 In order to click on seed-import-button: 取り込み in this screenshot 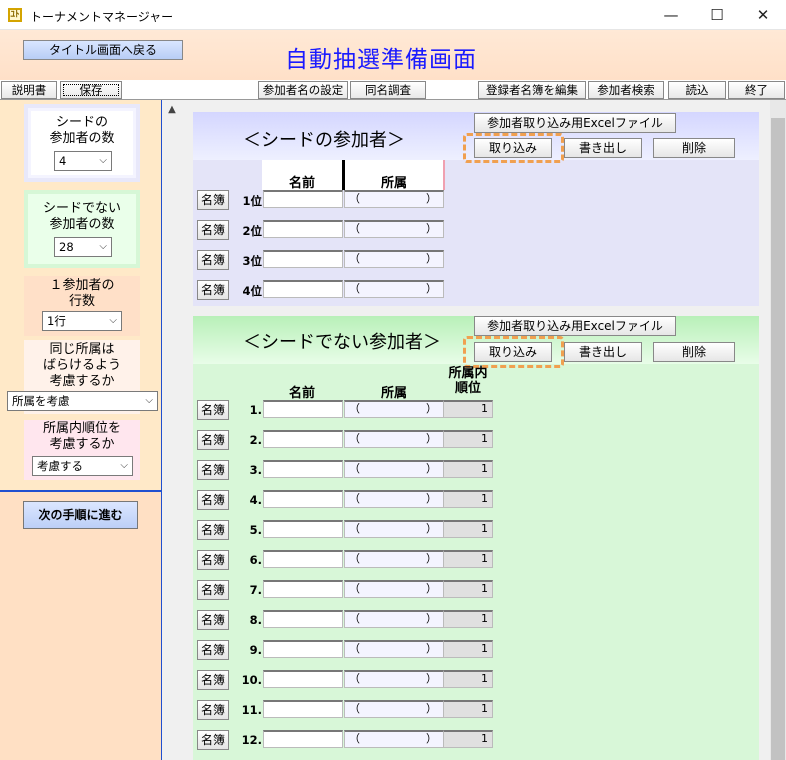, I will do `click(513, 148)`.